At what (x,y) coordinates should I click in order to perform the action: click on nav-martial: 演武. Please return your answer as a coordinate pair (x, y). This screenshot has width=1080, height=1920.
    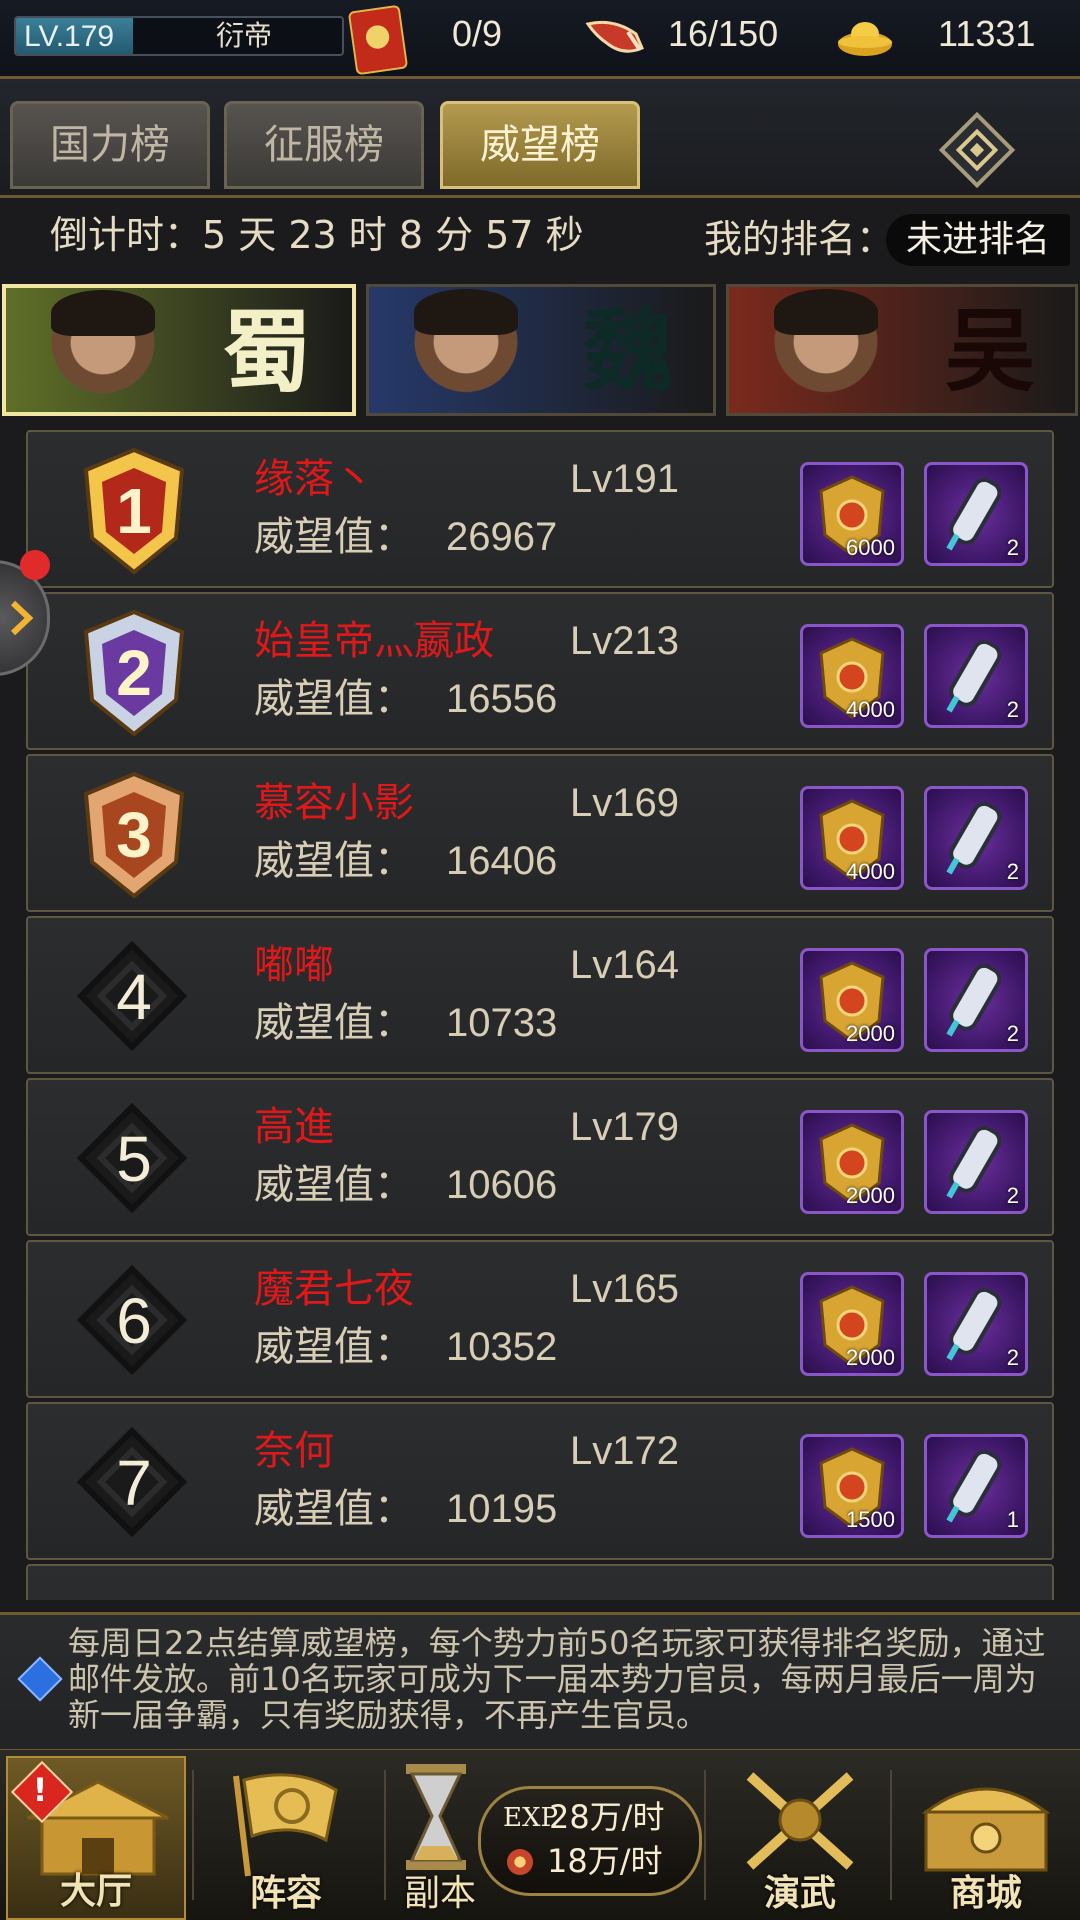
    Looking at the image, I should click on (800, 1838).